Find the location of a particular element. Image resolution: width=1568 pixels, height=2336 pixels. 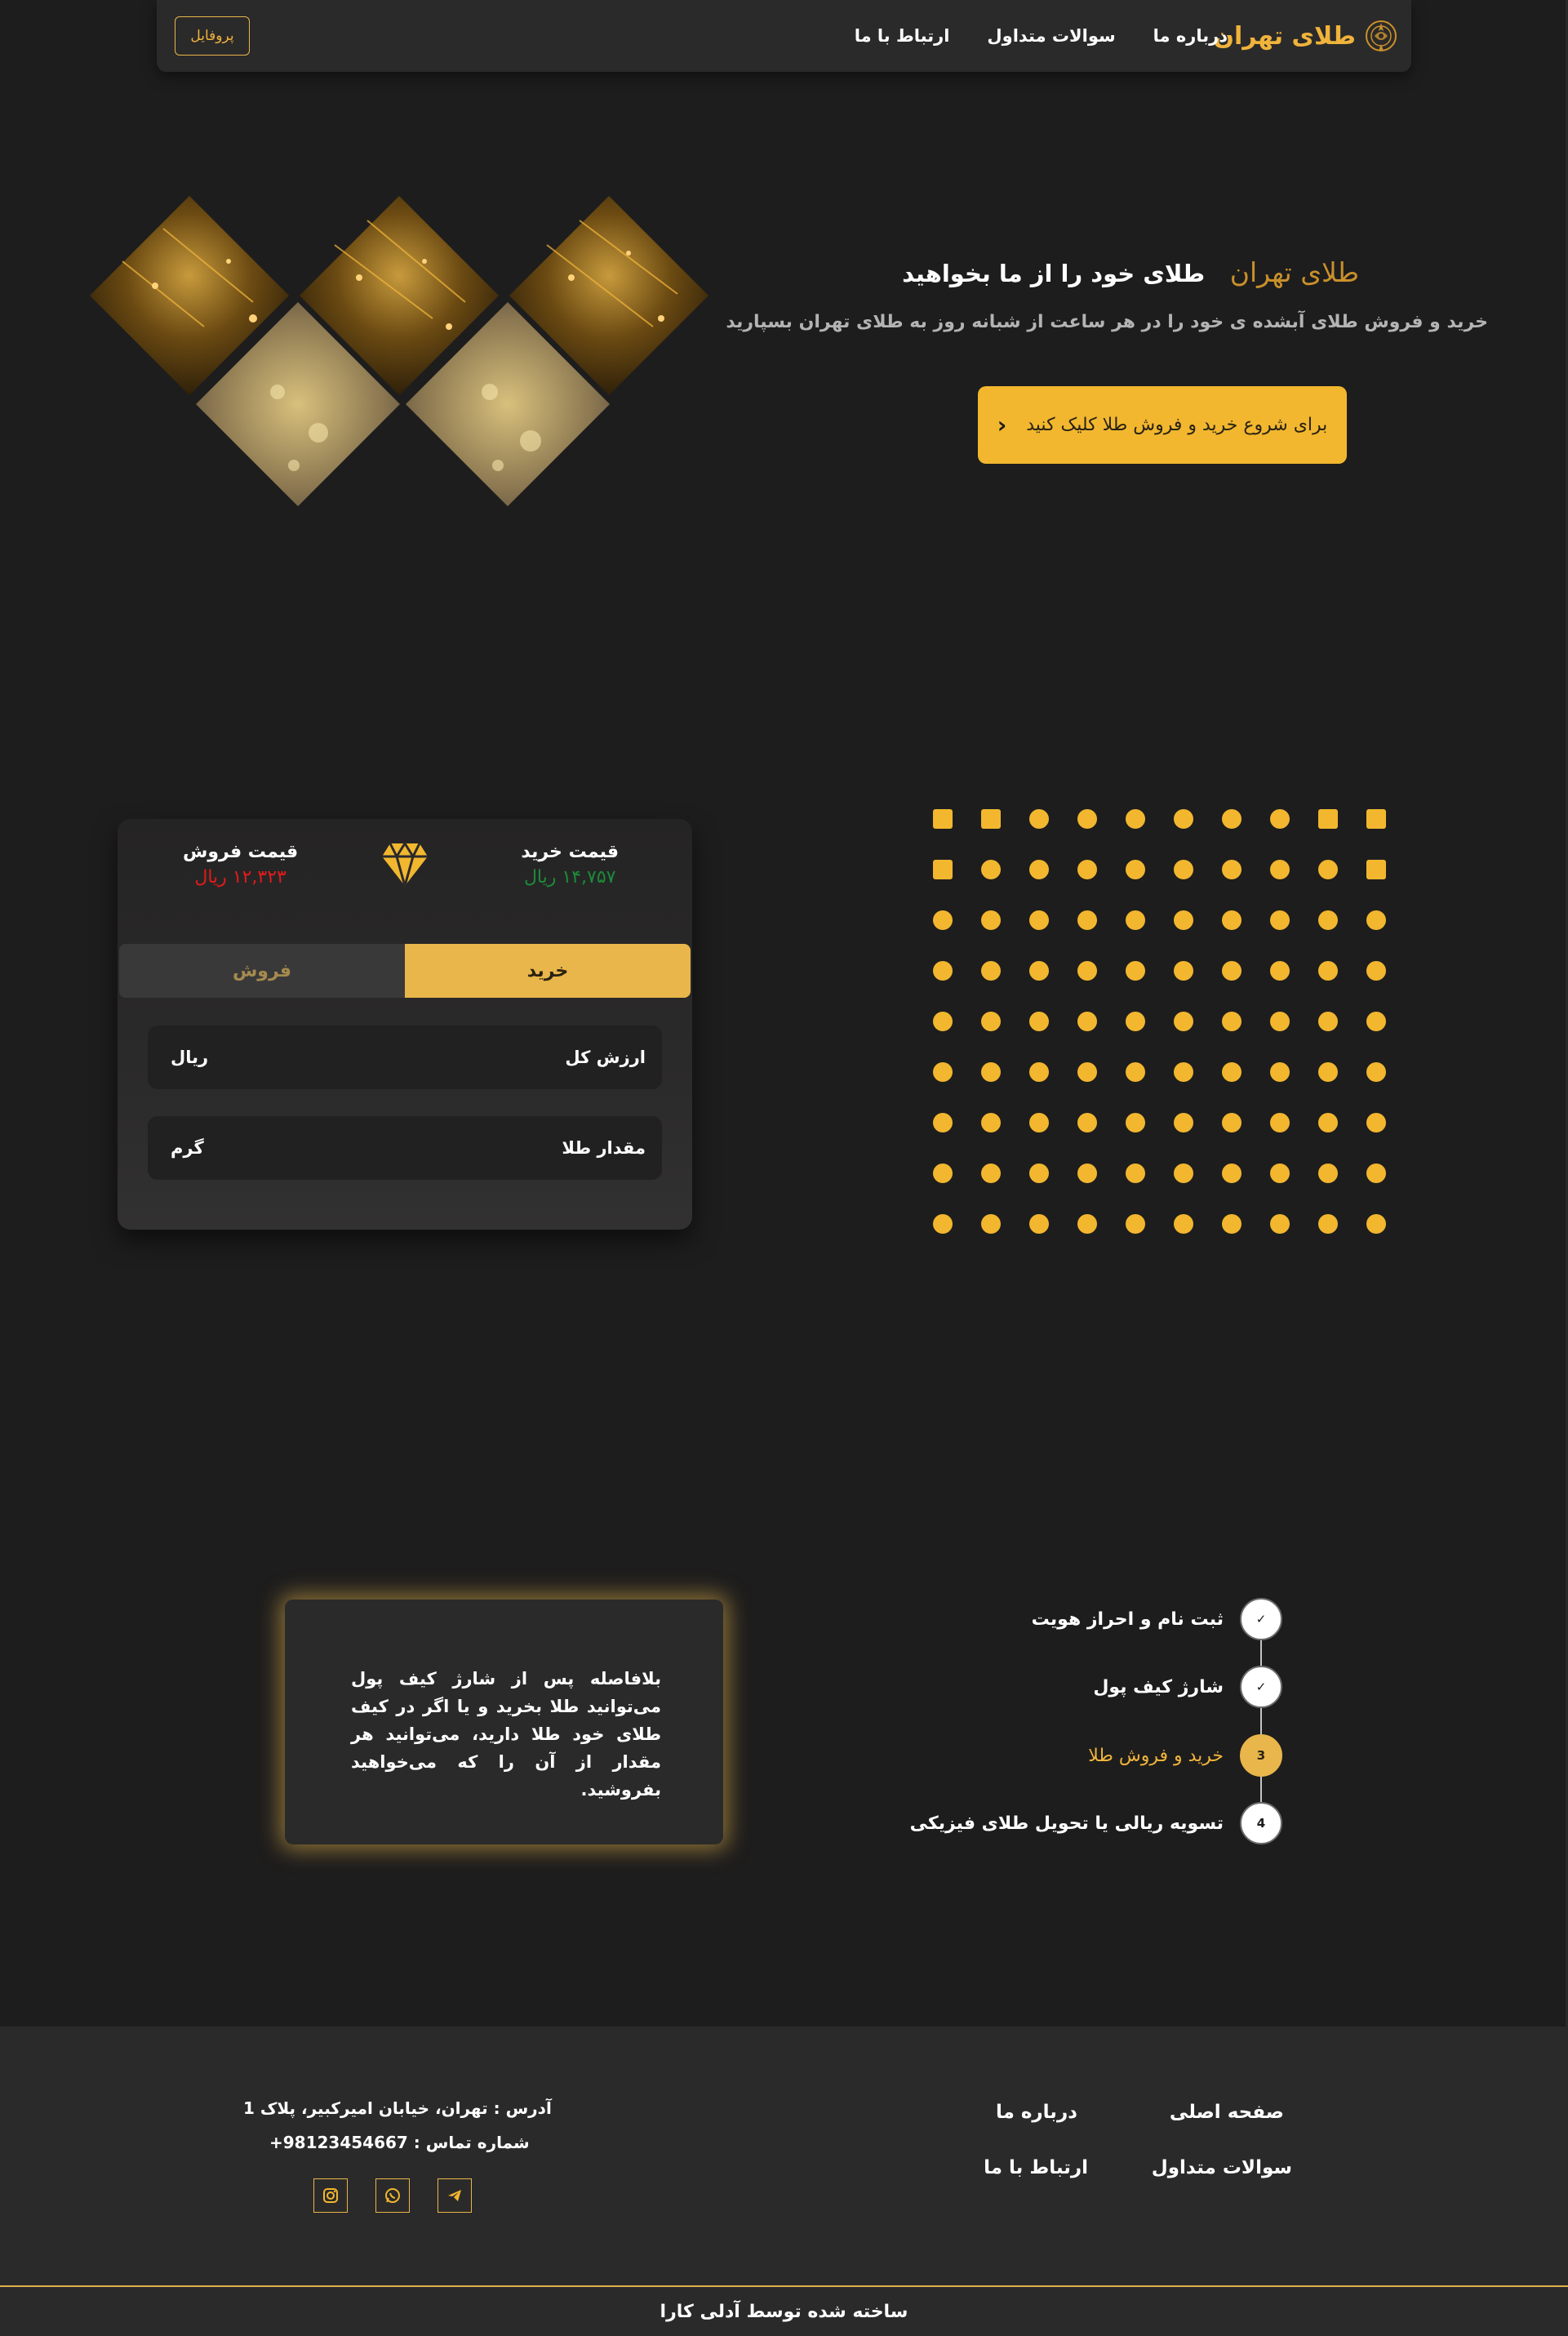

step-4-number: 4 is located at coordinates (1261, 1823).